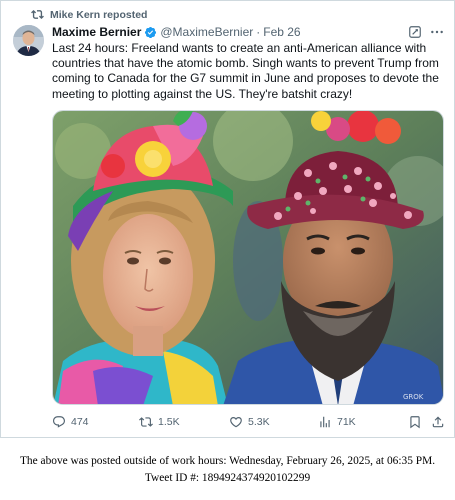 The height and width of the screenshot is (500, 455). I want to click on action-bar: 474 1.5K 5.3K 71K, so click(248, 424).